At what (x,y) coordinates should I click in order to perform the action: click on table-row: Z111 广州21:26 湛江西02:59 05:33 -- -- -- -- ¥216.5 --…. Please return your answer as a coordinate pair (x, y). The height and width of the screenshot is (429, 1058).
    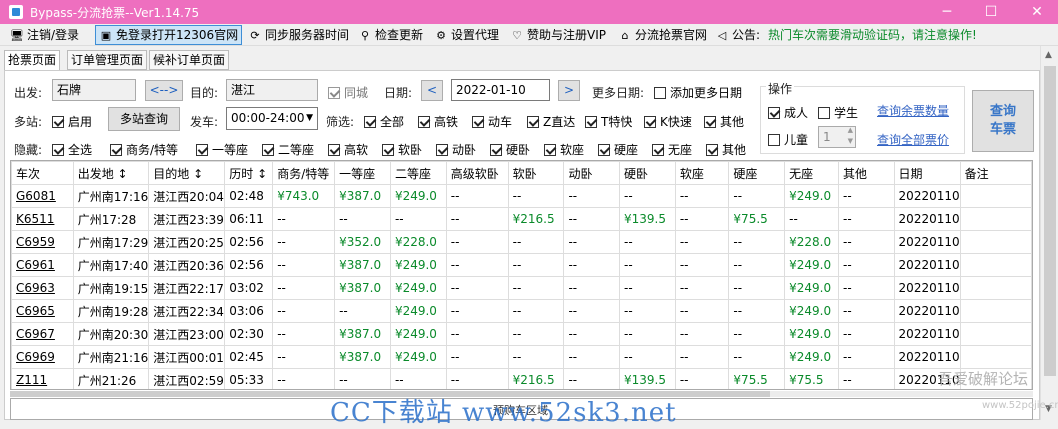
    Looking at the image, I should click on (521, 378).